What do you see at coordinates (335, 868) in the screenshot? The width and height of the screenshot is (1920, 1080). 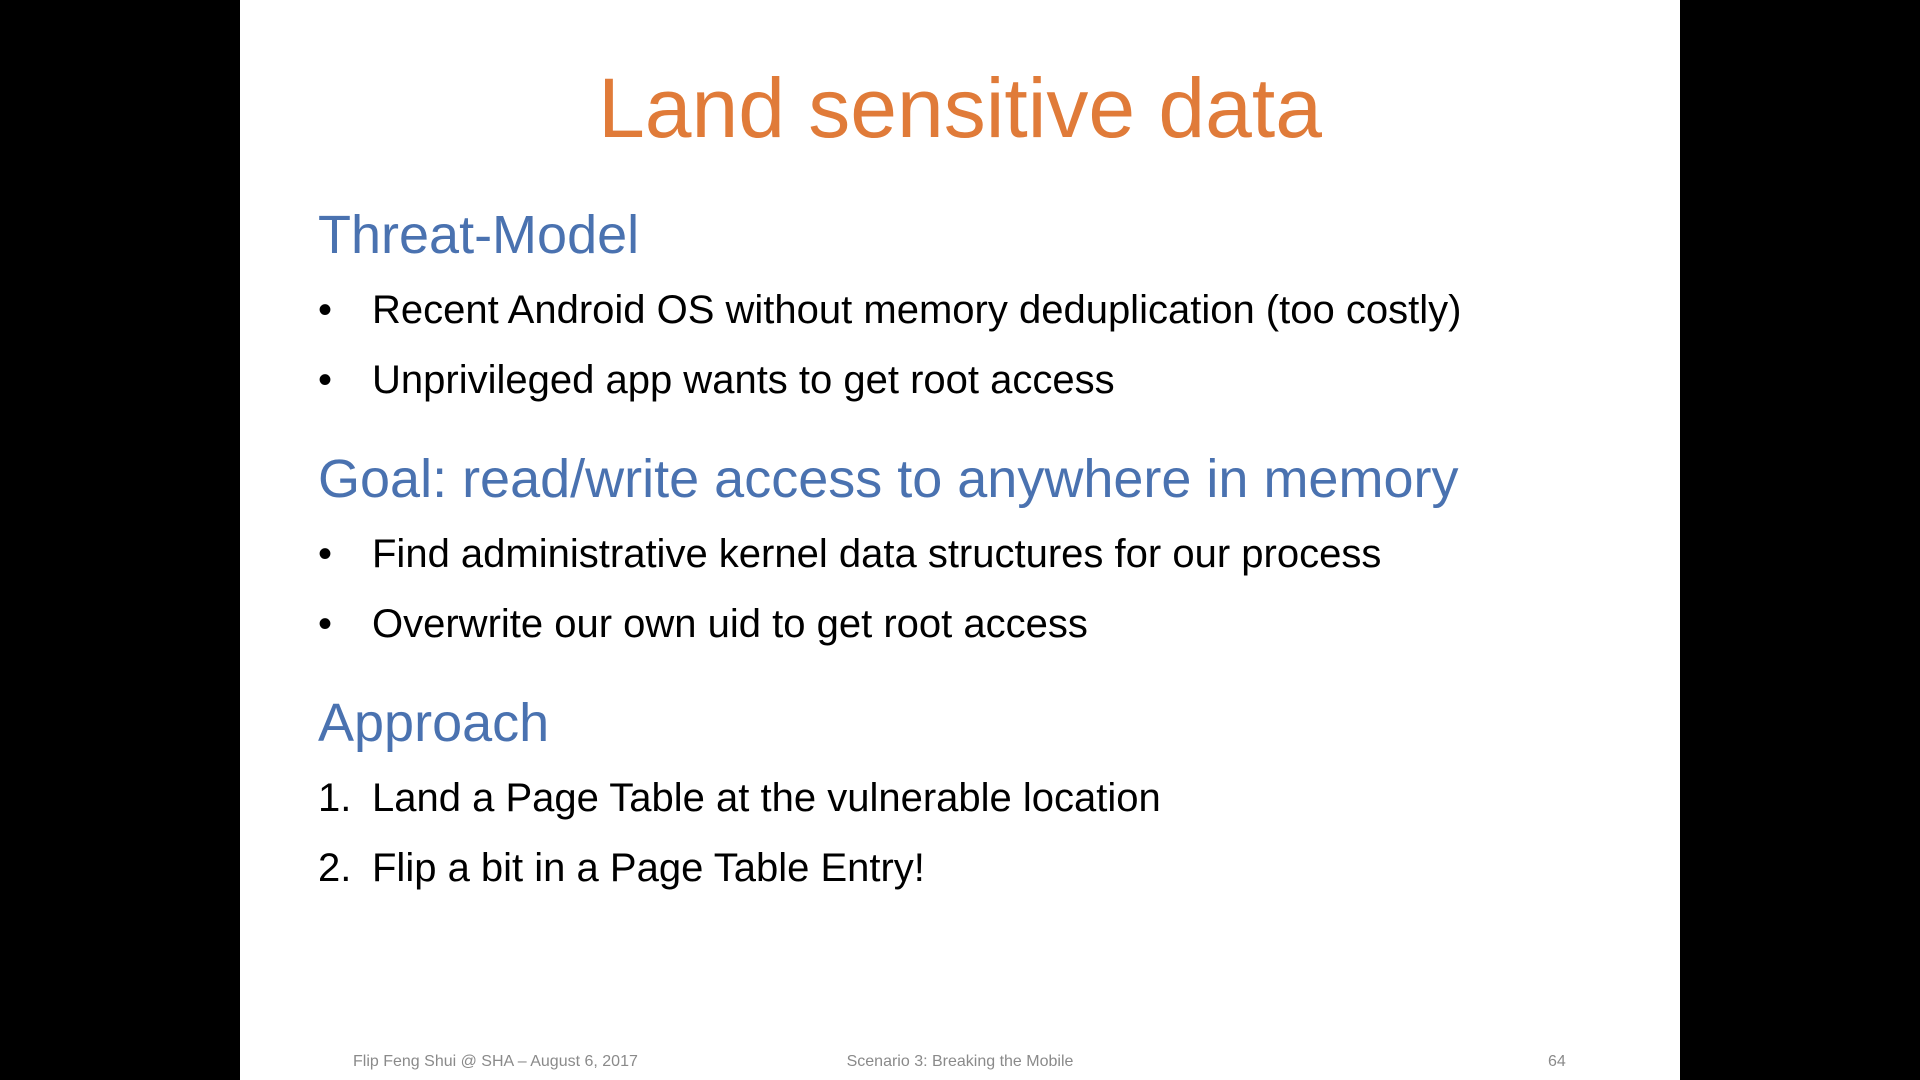 I see `number-marker: 2.` at bounding box center [335, 868].